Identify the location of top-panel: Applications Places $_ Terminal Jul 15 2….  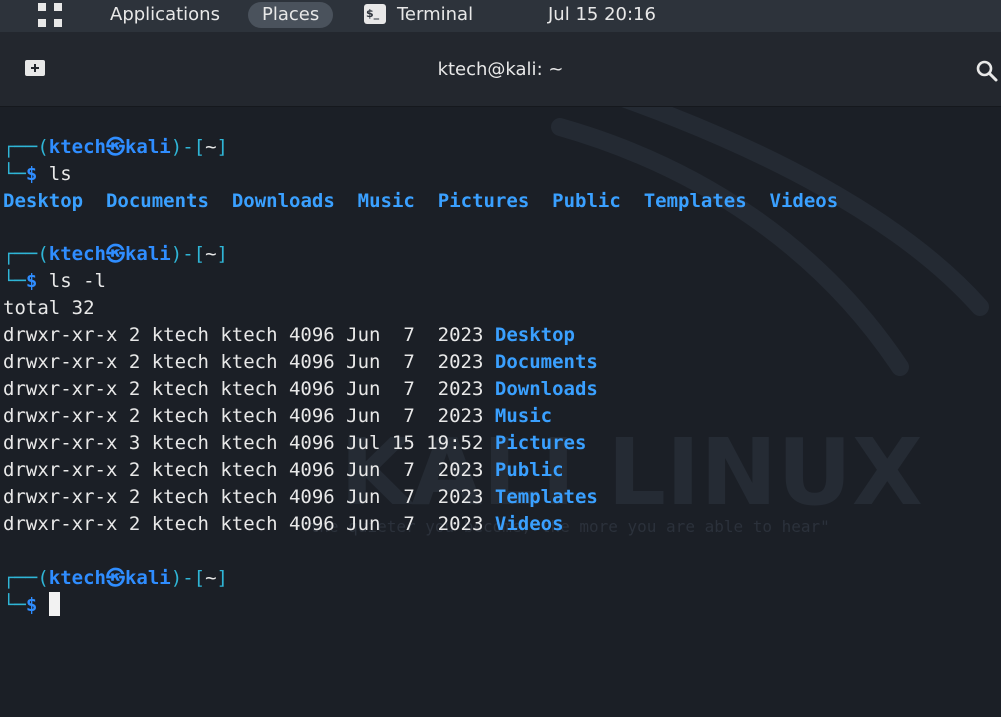
(500, 16).